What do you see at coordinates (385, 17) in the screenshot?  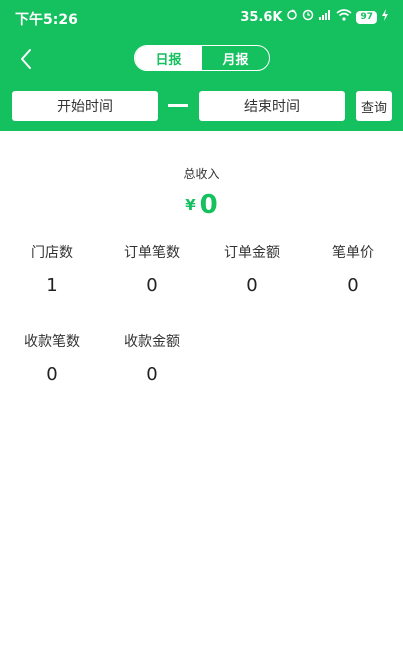 I see `charging-icon` at bounding box center [385, 17].